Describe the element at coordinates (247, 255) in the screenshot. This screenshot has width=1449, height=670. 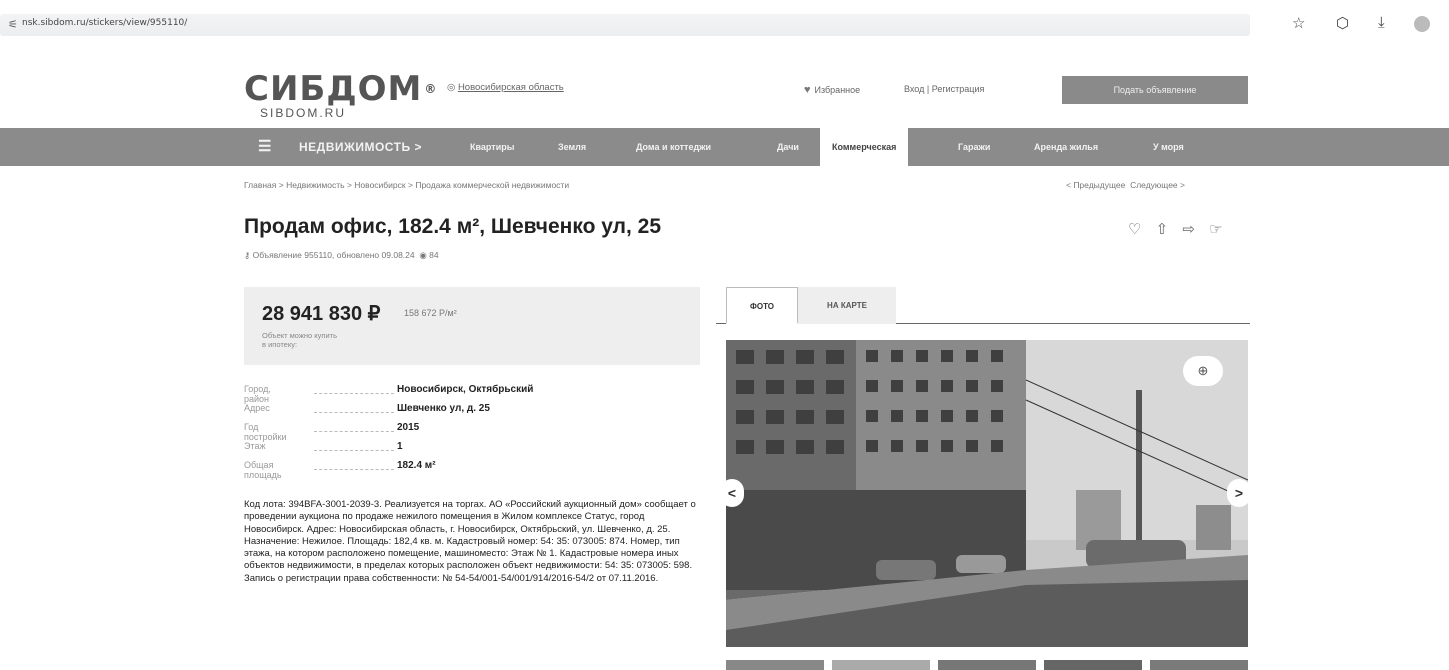
I see `key-icon: ⚷` at that location.